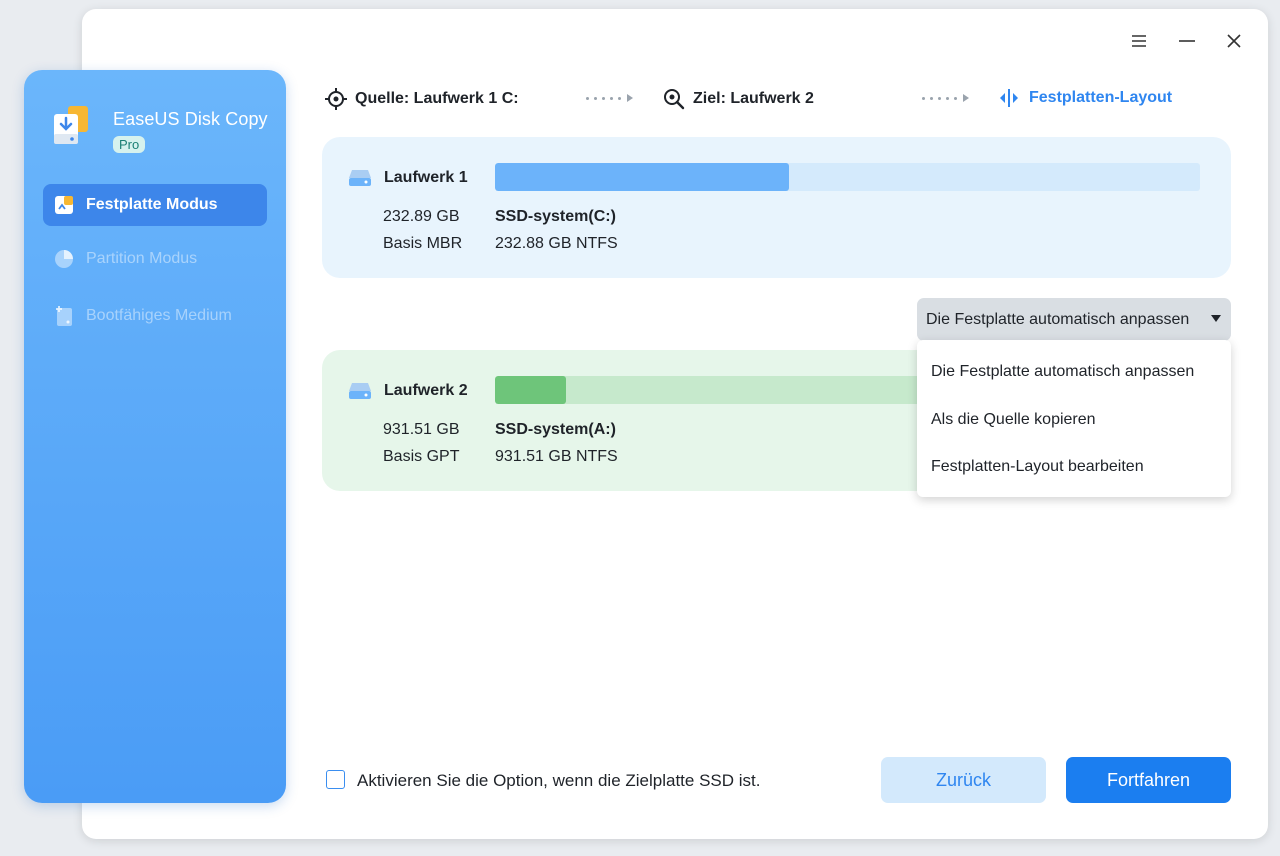 Image resolution: width=1280 pixels, height=856 pixels. I want to click on menu-item-edit-layout: Festplatten-Layout bearbeiten, so click(1037, 467).